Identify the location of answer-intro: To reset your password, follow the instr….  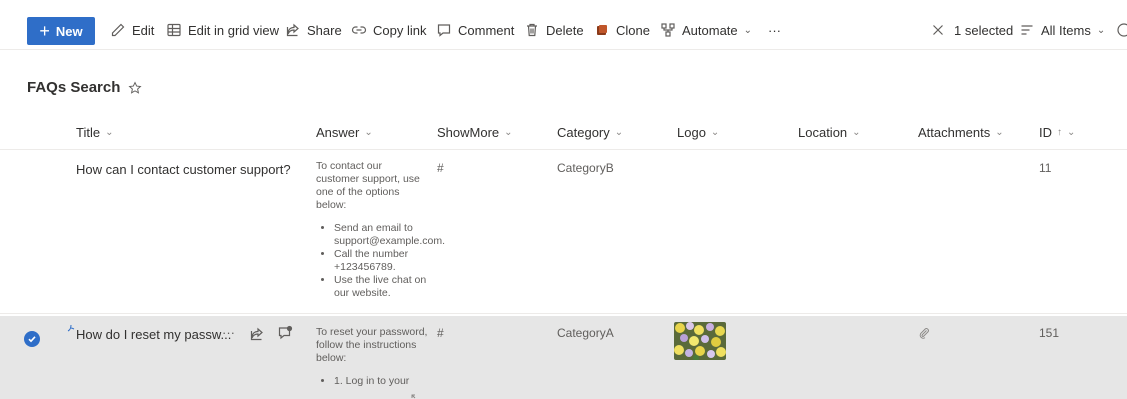
(372, 345).